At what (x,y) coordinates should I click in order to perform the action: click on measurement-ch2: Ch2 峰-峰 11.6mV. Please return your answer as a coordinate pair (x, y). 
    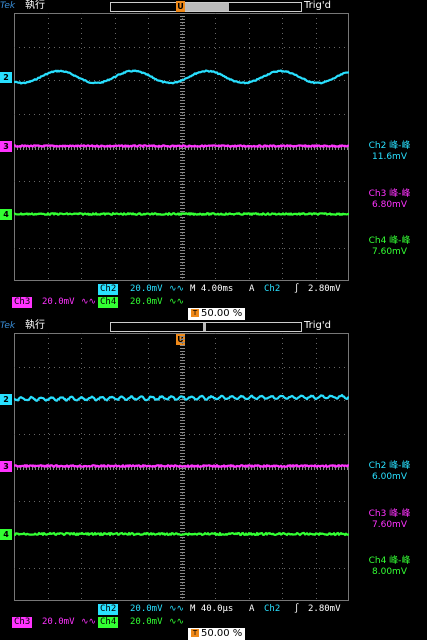
    Looking at the image, I should click on (389, 152).